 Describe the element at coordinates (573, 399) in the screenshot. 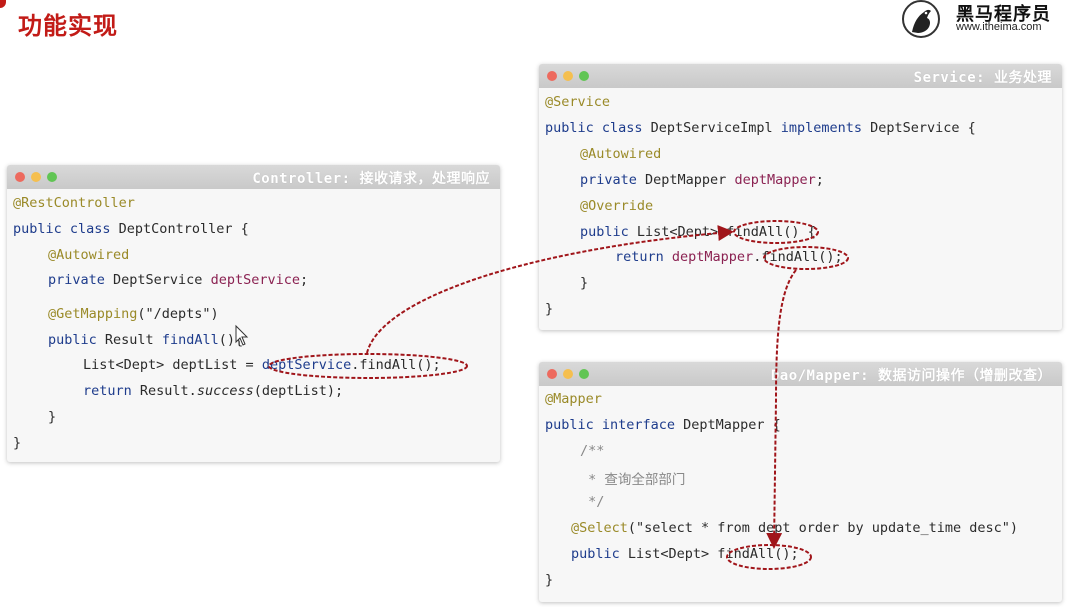

I see `code-line: @Mapper` at that location.